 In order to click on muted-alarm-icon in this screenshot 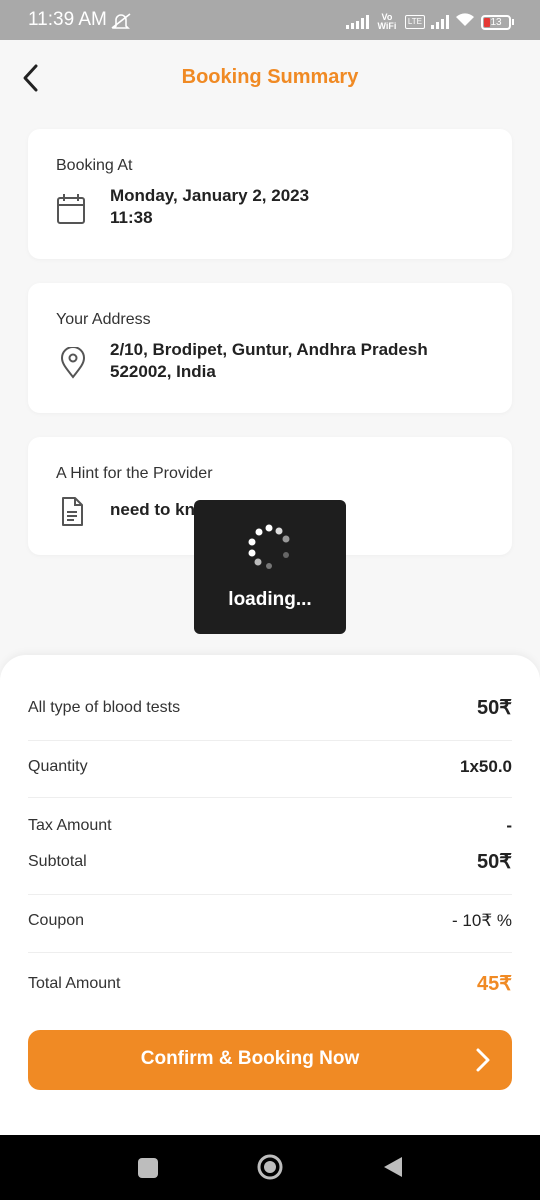, I will do `click(121, 23)`.